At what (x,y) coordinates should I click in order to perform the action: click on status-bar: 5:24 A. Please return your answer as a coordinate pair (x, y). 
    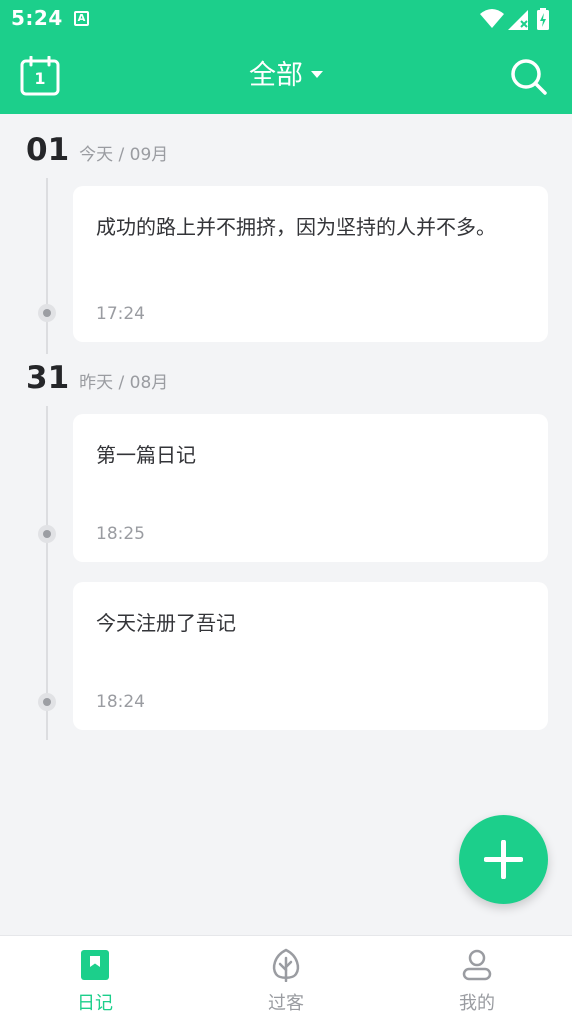
    Looking at the image, I should click on (286, 19).